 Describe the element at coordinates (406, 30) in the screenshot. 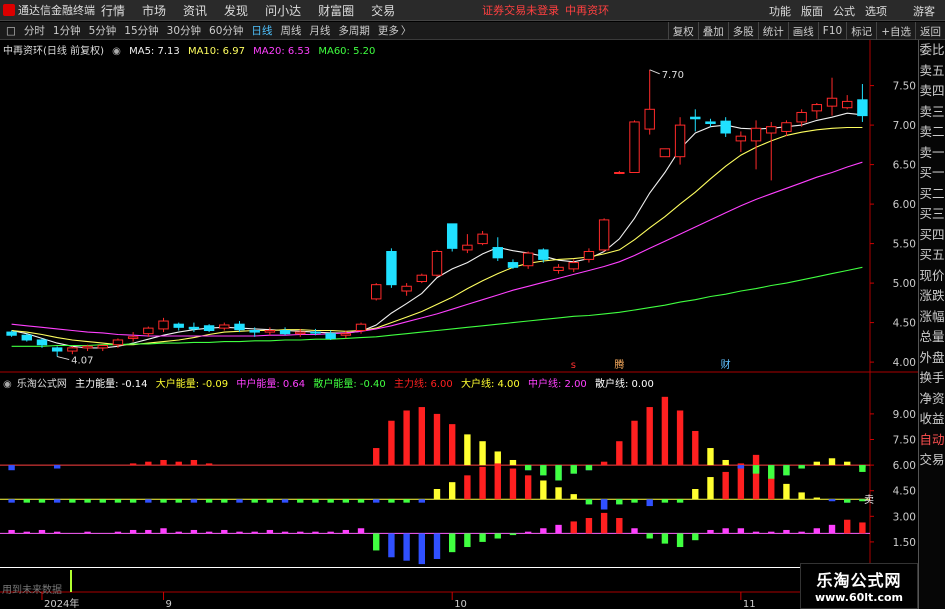

I see `chevron-right-icon: 〉` at that location.